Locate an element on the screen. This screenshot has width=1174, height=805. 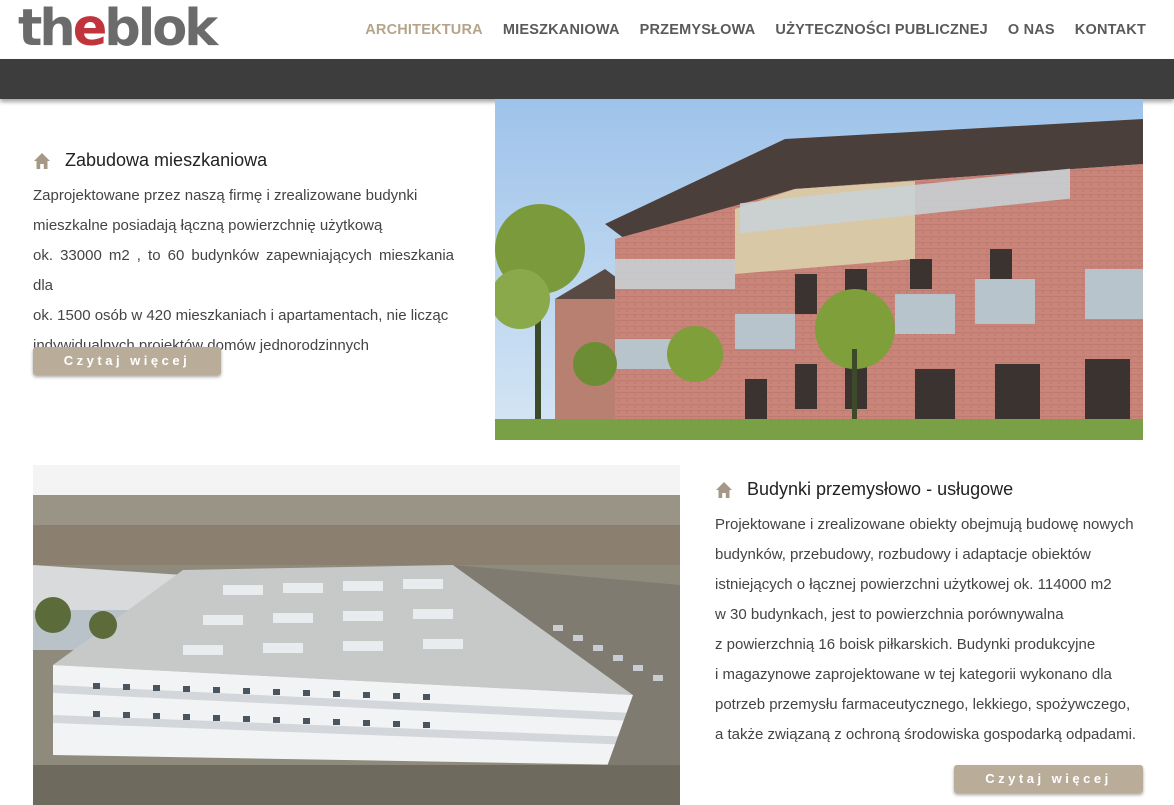
section-title-industrial: Budynki przemysłowo - usługowe is located at coordinates (864, 489).